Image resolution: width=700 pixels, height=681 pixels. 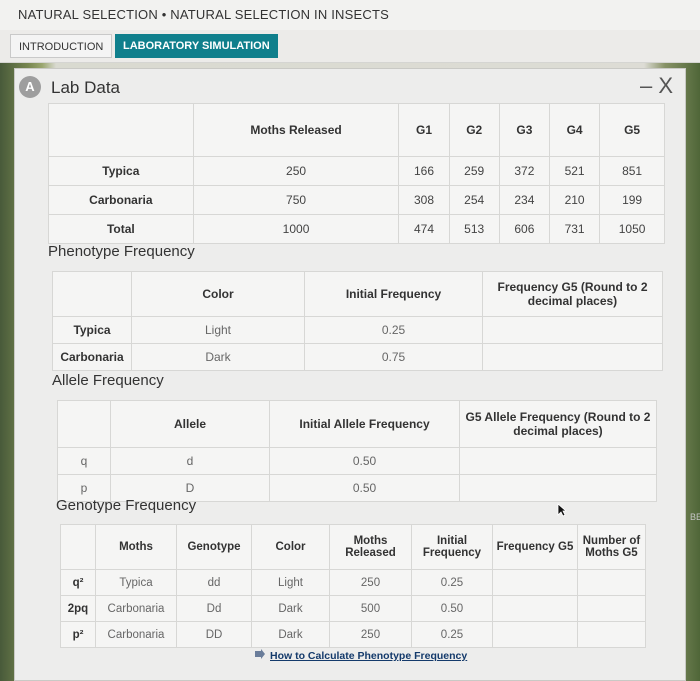 I want to click on table-cell: 1000, so click(x=296, y=229).